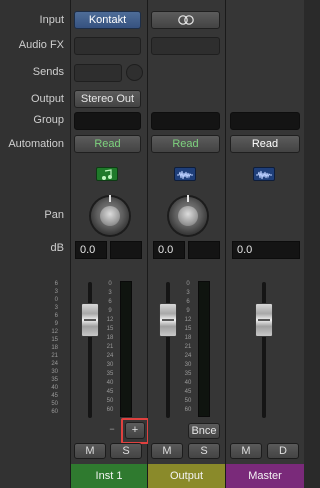  What do you see at coordinates (54, 215) in the screenshot?
I see `pan-label: Pan` at bounding box center [54, 215].